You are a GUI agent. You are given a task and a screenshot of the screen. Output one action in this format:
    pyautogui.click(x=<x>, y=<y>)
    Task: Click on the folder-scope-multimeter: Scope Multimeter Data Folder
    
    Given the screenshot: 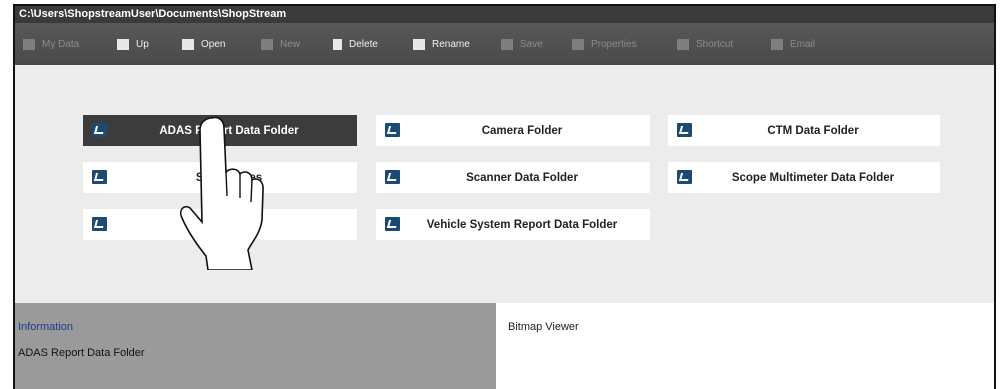 What is the action you would take?
    pyautogui.click(x=804, y=177)
    